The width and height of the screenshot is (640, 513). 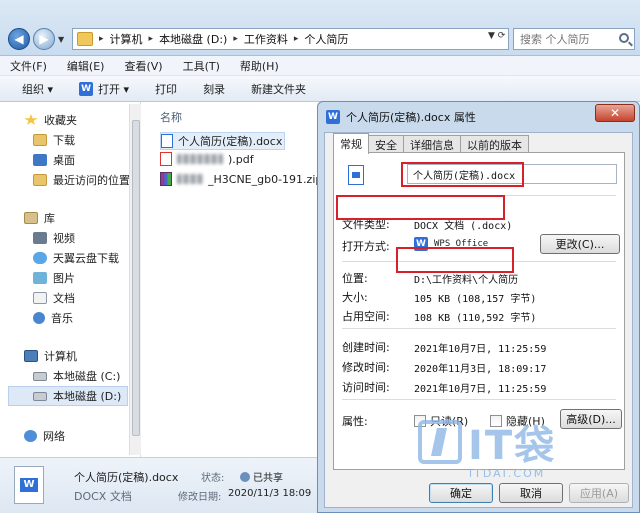 I want to click on location-label: 位置:, so click(x=355, y=278).